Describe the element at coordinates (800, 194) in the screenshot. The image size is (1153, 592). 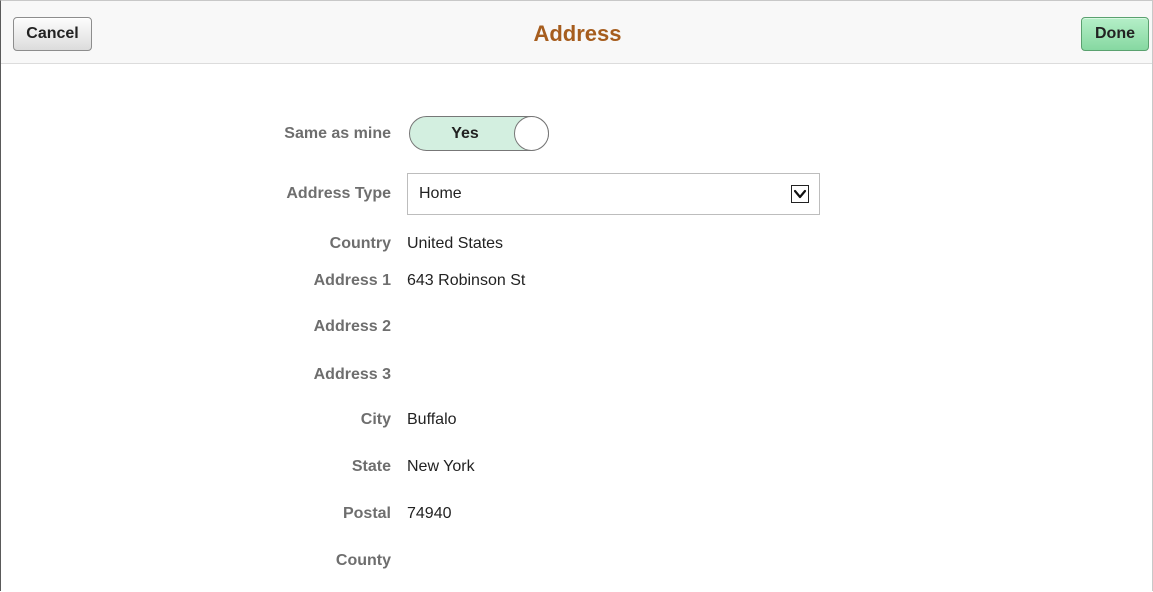
I see `chevron-down-icon` at that location.